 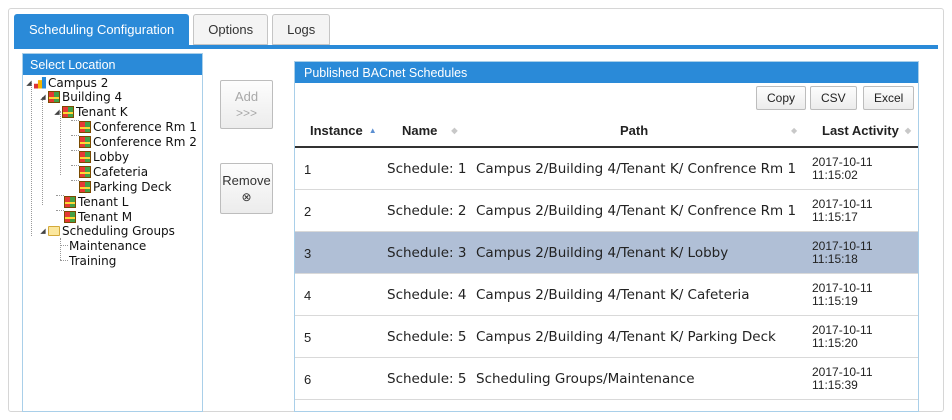 What do you see at coordinates (308, 169) in the screenshot?
I see `cell-instance: 1` at bounding box center [308, 169].